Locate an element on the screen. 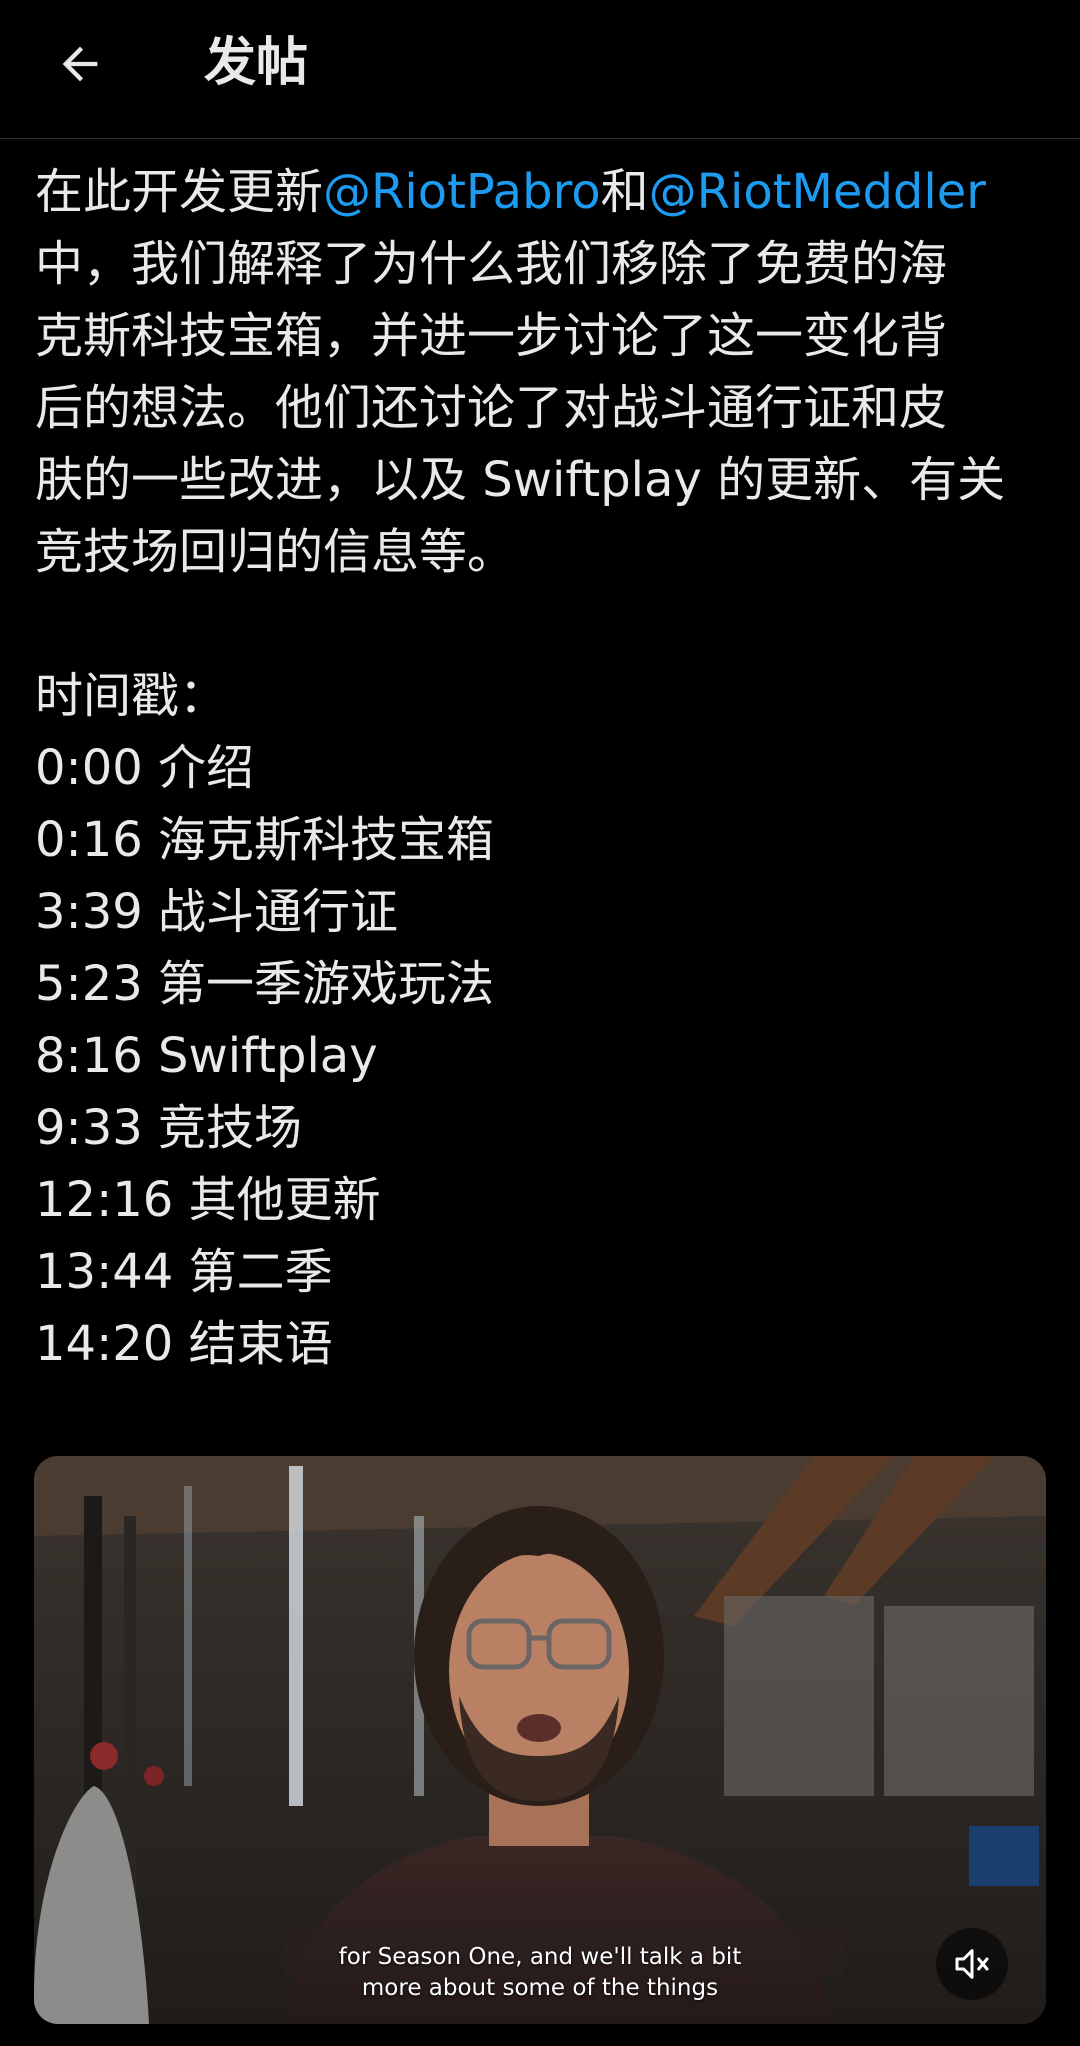 This screenshot has width=1080, height=2046. mention-riotmeddler: @RiotMeddler is located at coordinates (817, 192).